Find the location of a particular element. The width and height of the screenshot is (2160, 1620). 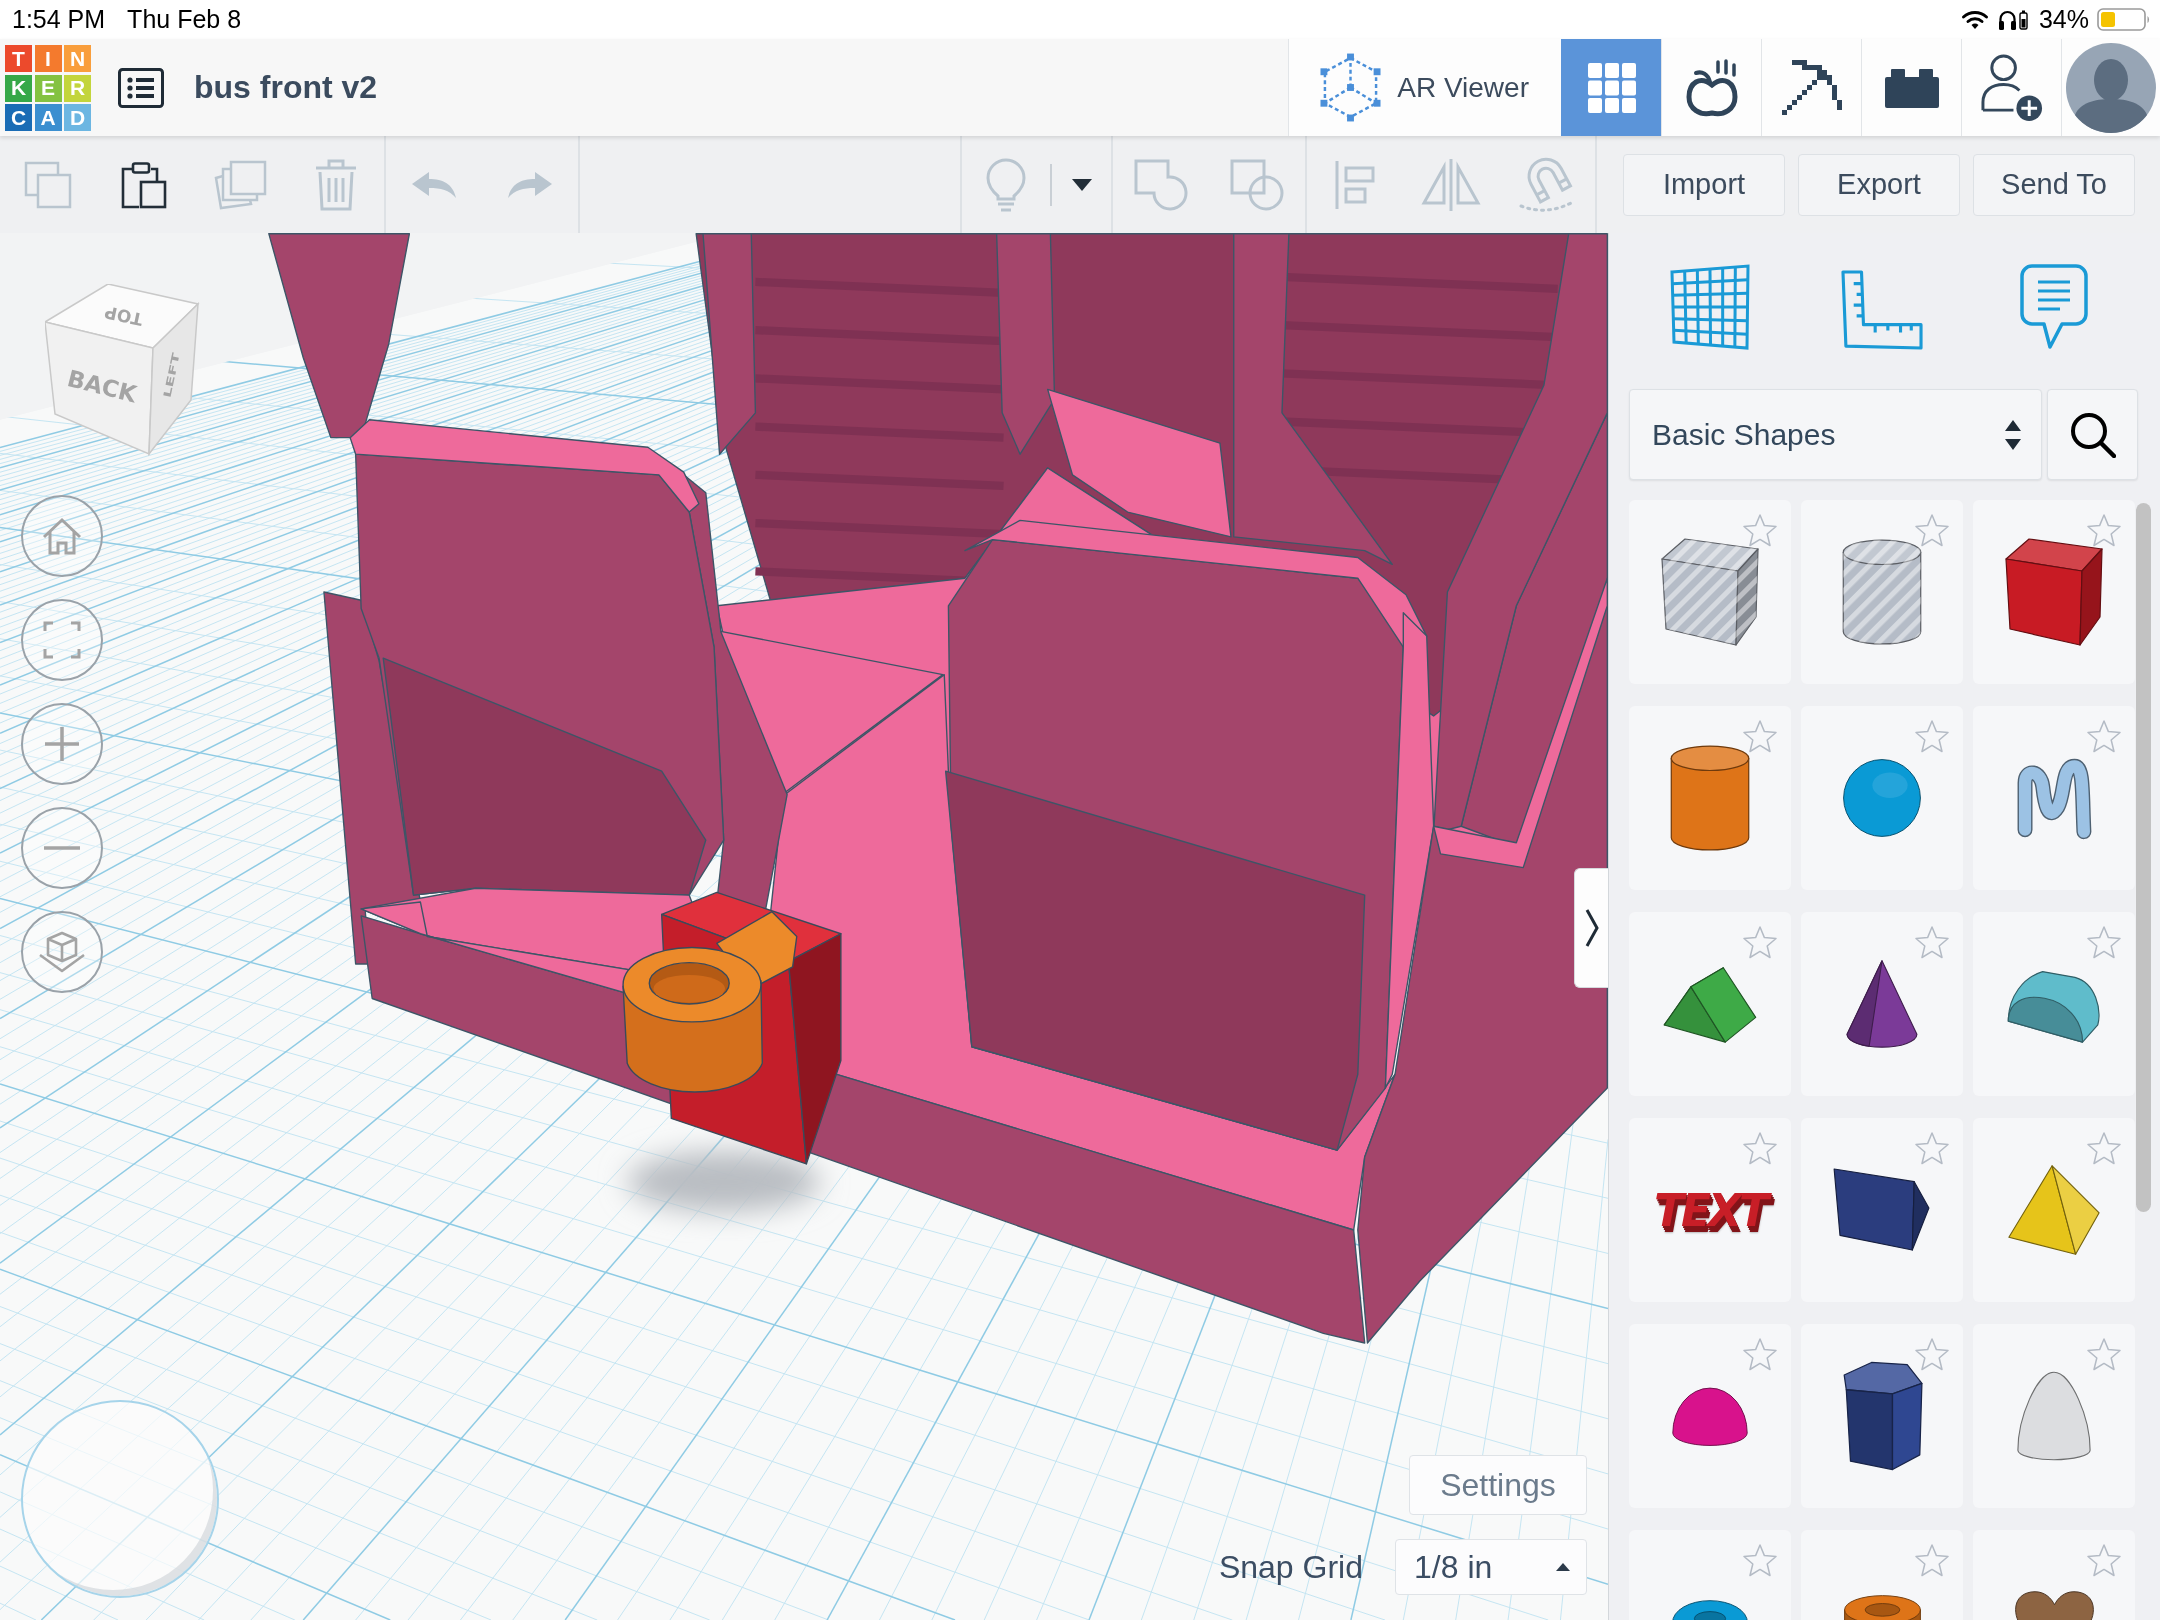

minus-icon is located at coordinates (62, 848).